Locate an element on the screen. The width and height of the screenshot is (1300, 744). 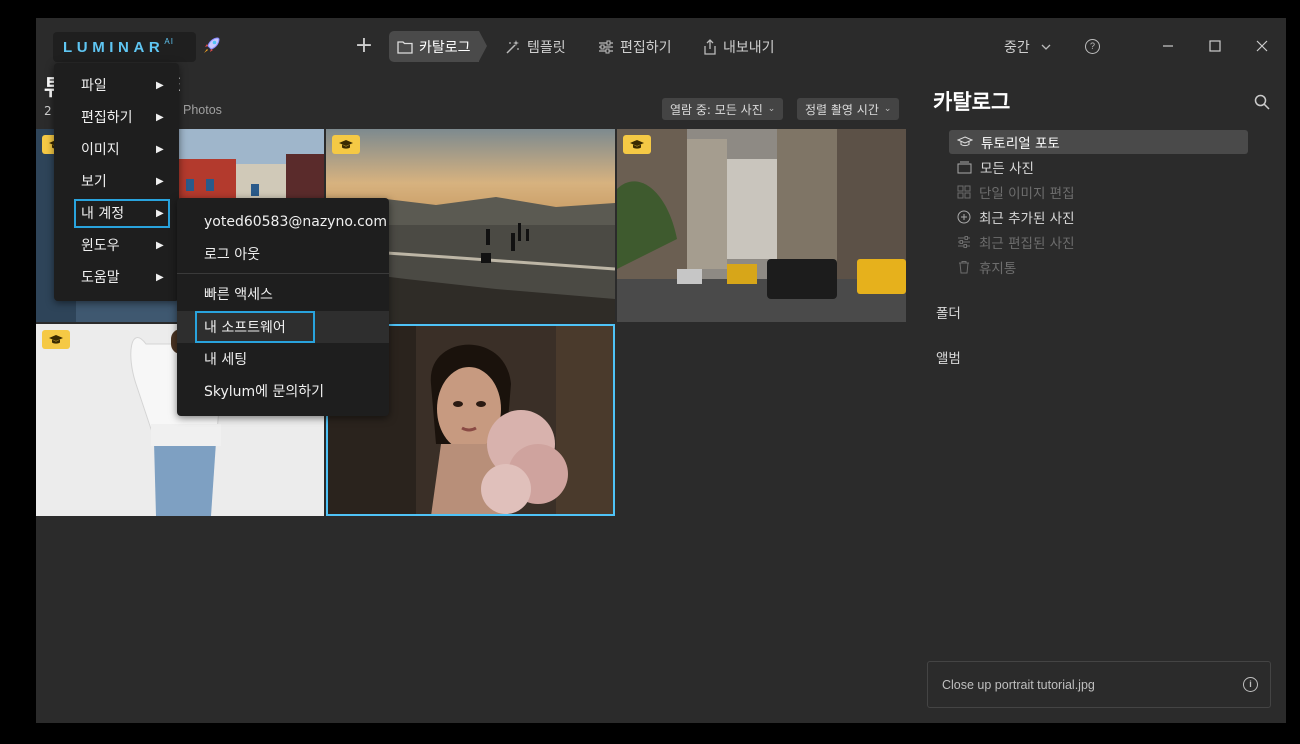
tab-edit: 편집하기 is located at coordinates (635, 46).